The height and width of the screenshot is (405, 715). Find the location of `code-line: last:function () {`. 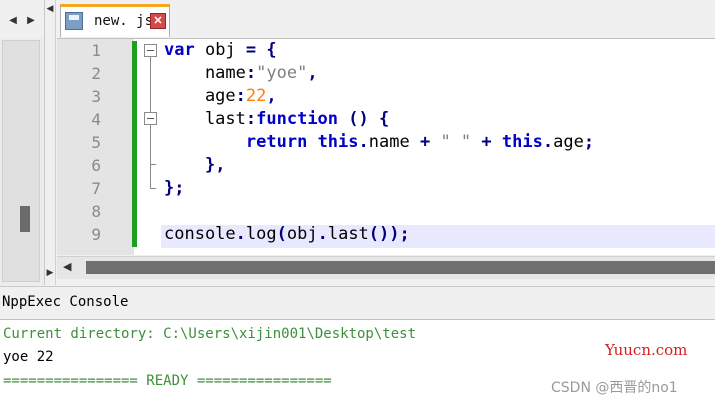

code-line: last:function () { is located at coordinates (276, 119).